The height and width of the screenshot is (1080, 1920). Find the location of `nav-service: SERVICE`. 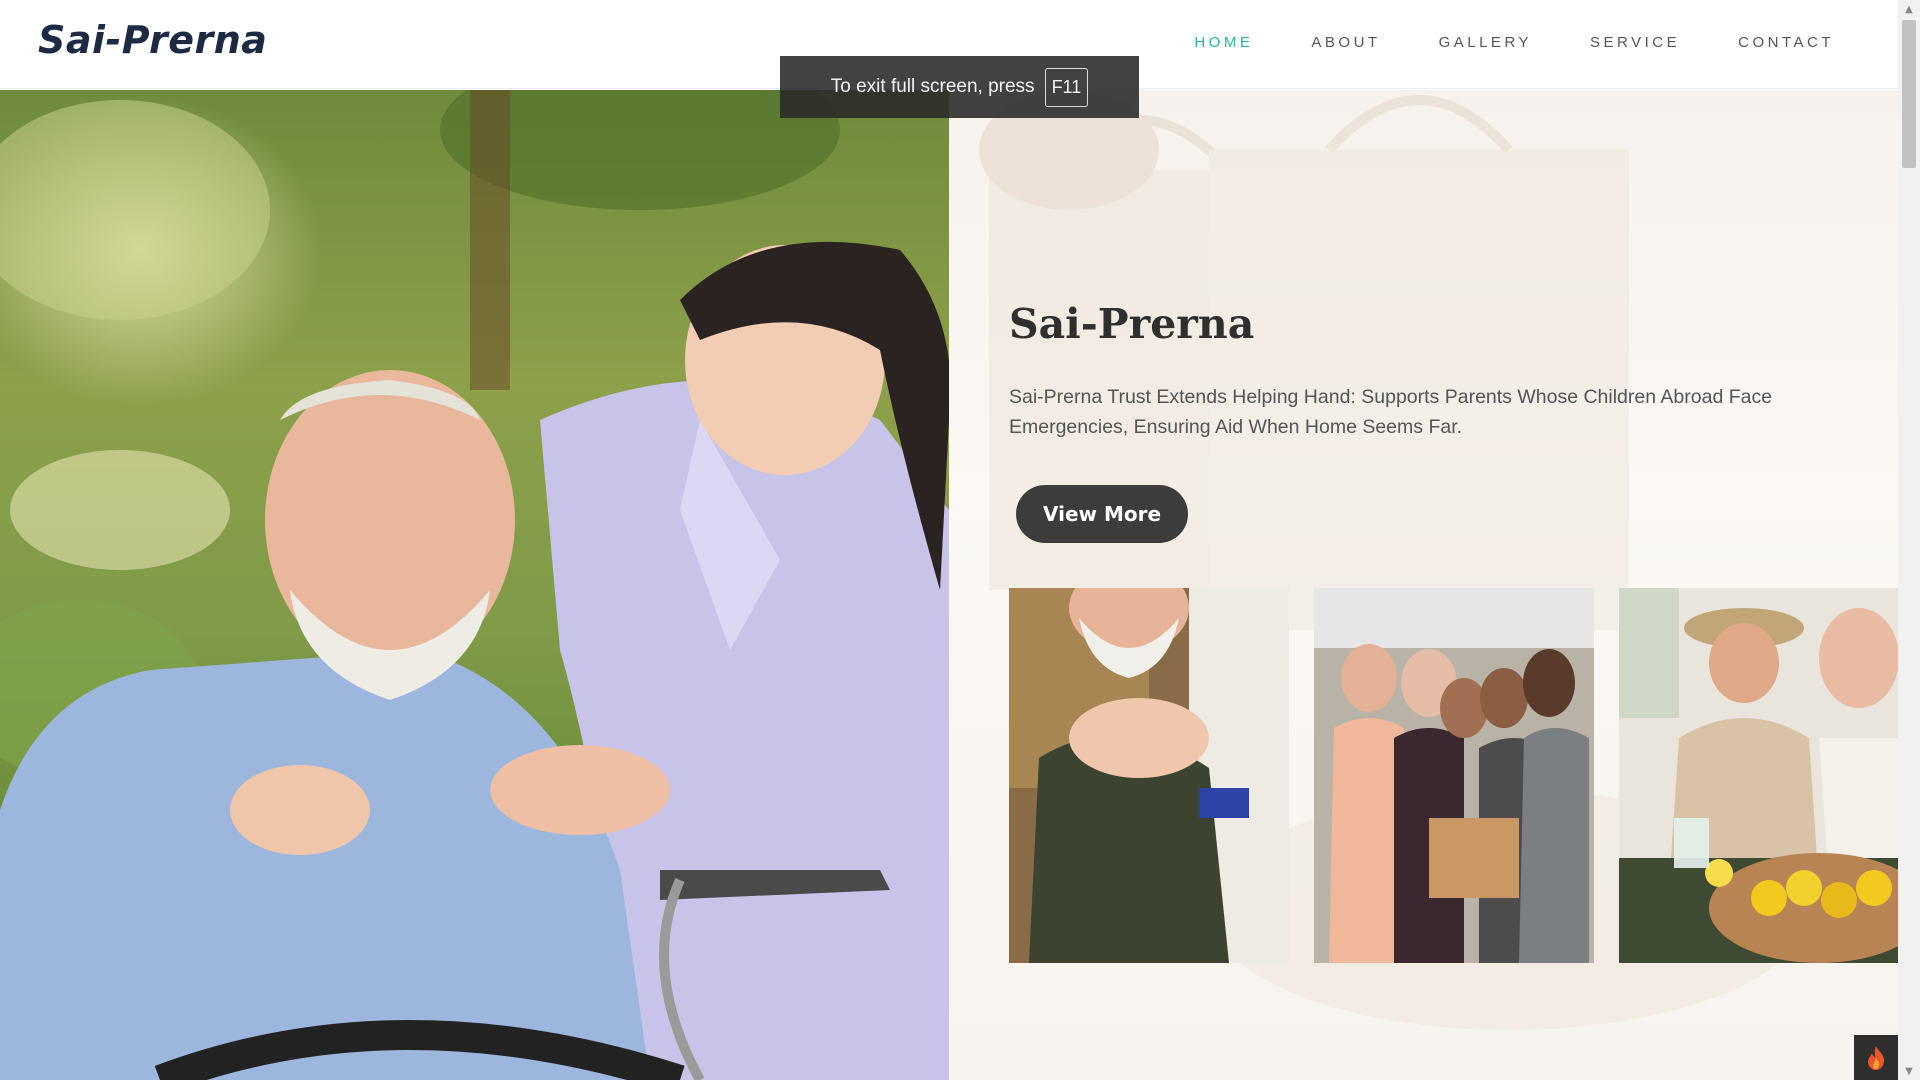

nav-service: SERVICE is located at coordinates (1635, 42).